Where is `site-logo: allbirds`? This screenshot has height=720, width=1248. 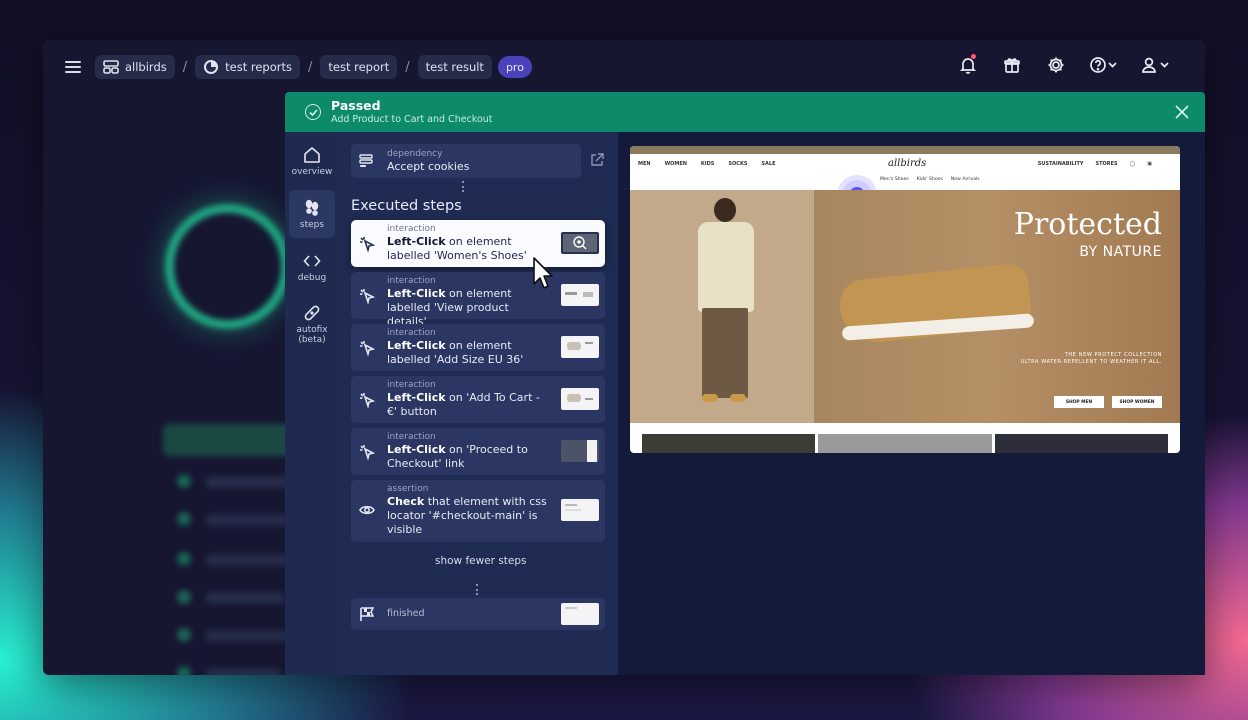 site-logo: allbirds is located at coordinates (907, 163).